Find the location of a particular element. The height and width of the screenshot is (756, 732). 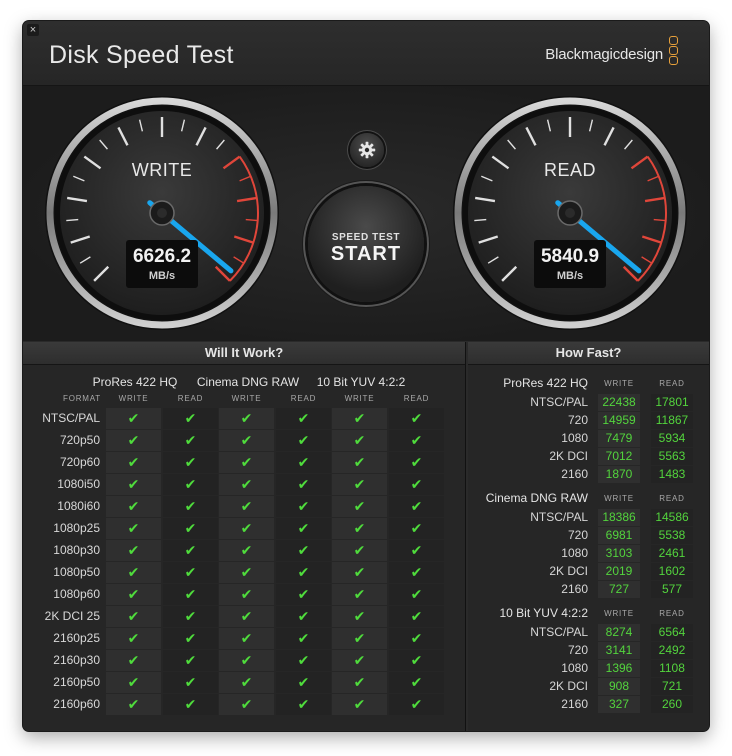

read-fps-value: 1108 is located at coordinates (672, 668).